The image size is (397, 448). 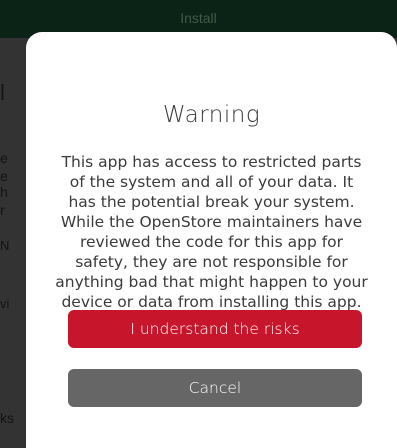 What do you see at coordinates (198, 18) in the screenshot?
I see `background-header-title: Install` at bounding box center [198, 18].